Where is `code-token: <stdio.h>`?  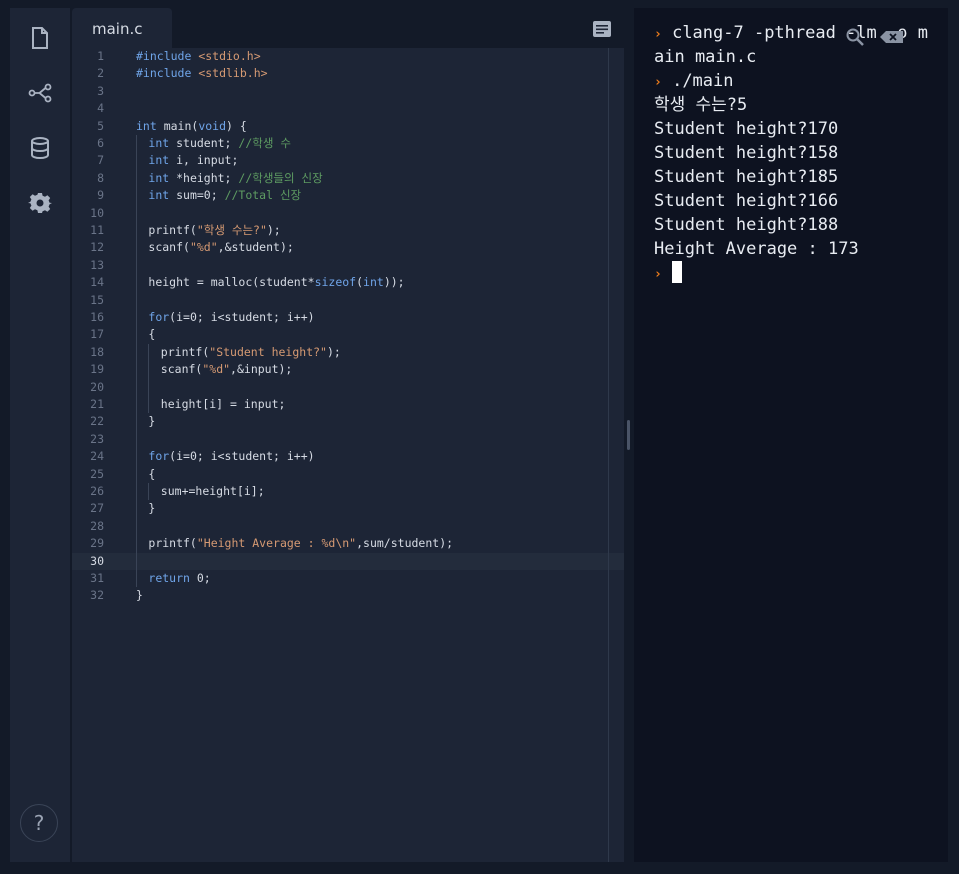 code-token: <stdio.h> is located at coordinates (229, 56).